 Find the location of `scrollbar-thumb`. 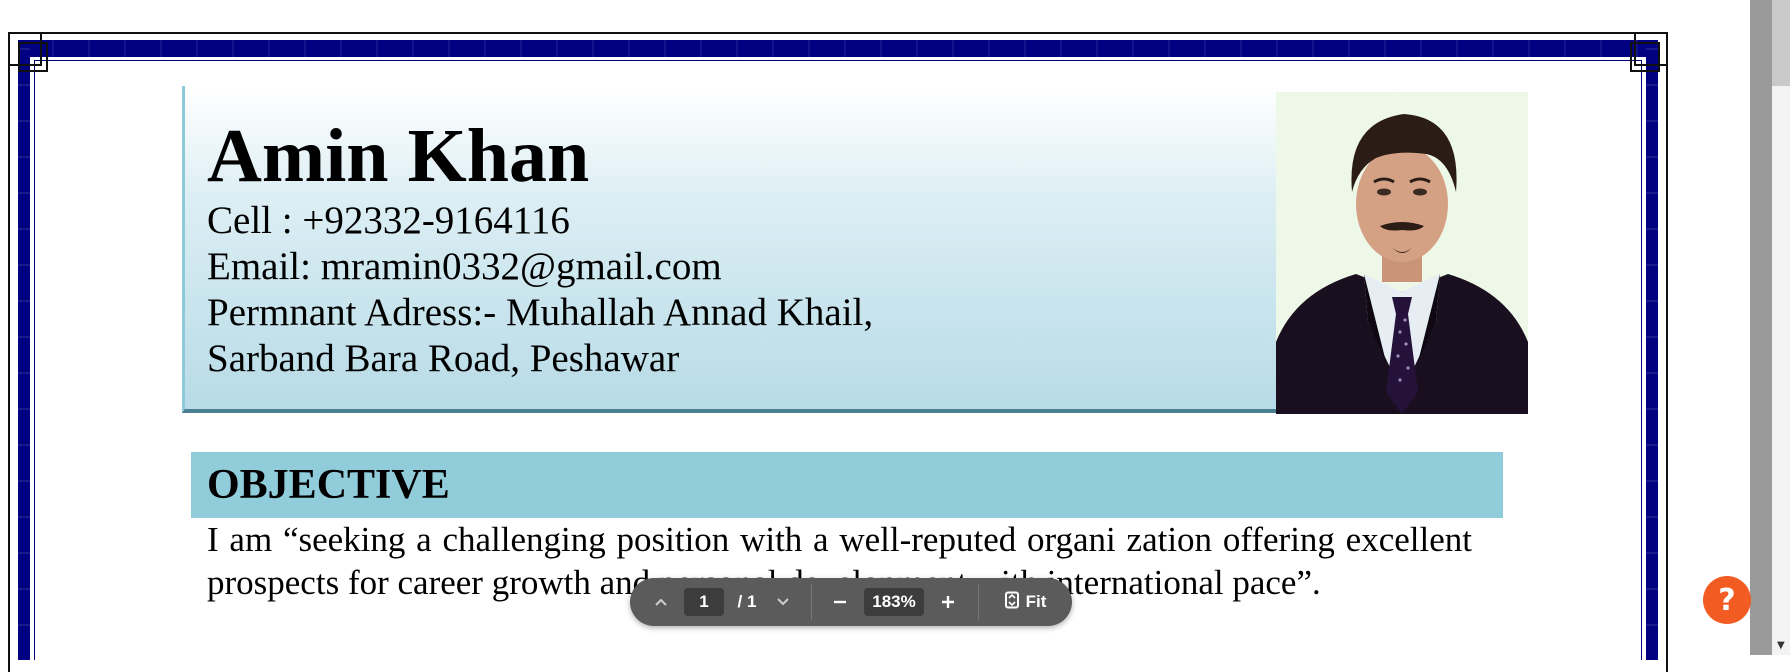

scrollbar-thumb is located at coordinates (1781, 43).